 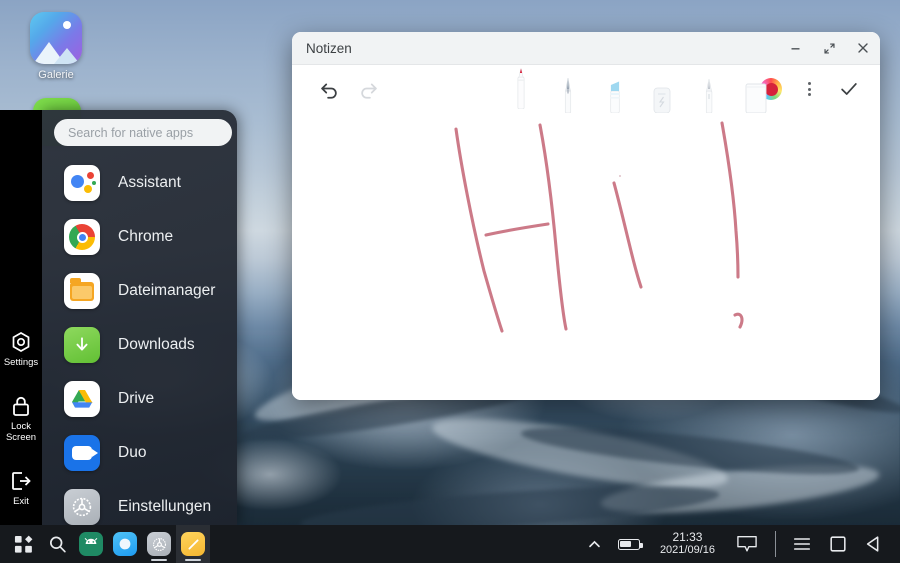 I want to click on app-item-einstellungen: Einstellungen, so click(x=139, y=502).